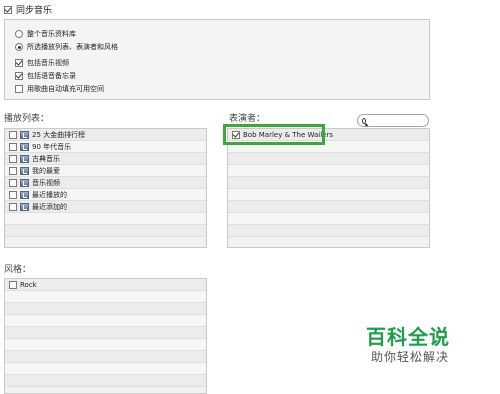 The height and width of the screenshot is (394, 500). Describe the element at coordinates (19, 63) in the screenshot. I see `include-music-videos-checkbox` at that location.